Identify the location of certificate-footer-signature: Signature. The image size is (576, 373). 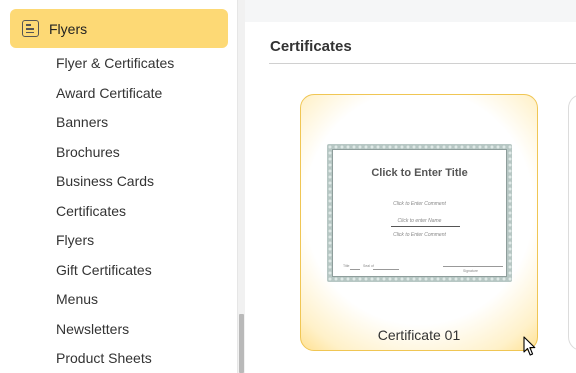
(470, 271).